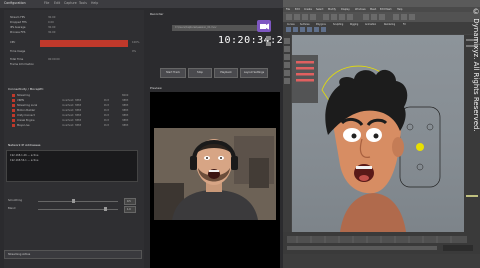 This screenshot has height=268, width=480. I want to click on recorder-label: Recorder, so click(157, 14).